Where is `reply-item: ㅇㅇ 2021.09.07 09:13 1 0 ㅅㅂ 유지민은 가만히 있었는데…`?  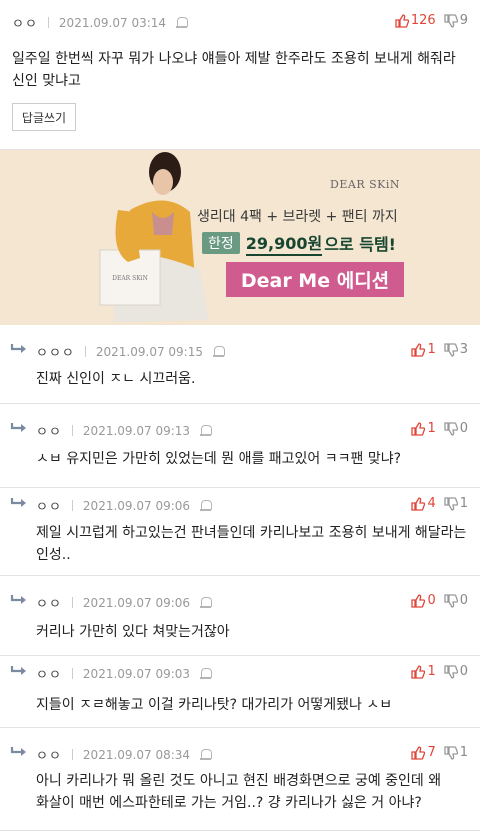 reply-item: ㅇㅇ 2021.09.07 09:13 1 0 ㅅㅂ 유지민은 가만히 있었는데… is located at coordinates (240, 446).